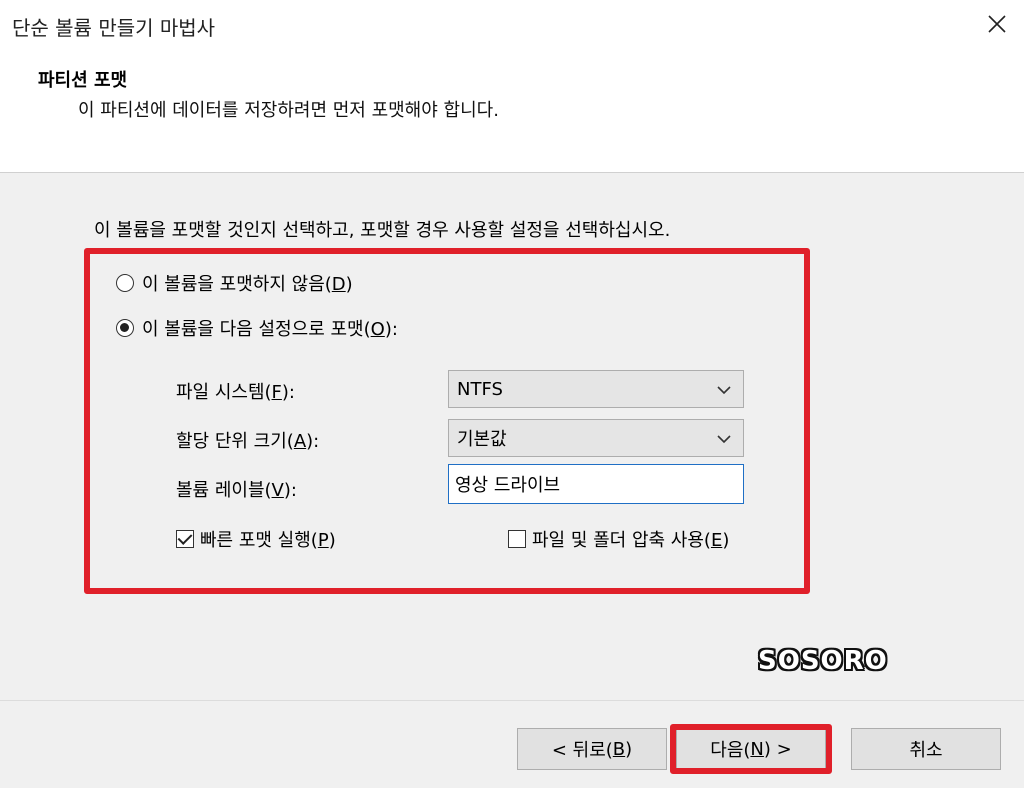 This screenshot has width=1024, height=788. Describe the element at coordinates (480, 389) in the screenshot. I see `filesystem-value: NTFS` at that location.